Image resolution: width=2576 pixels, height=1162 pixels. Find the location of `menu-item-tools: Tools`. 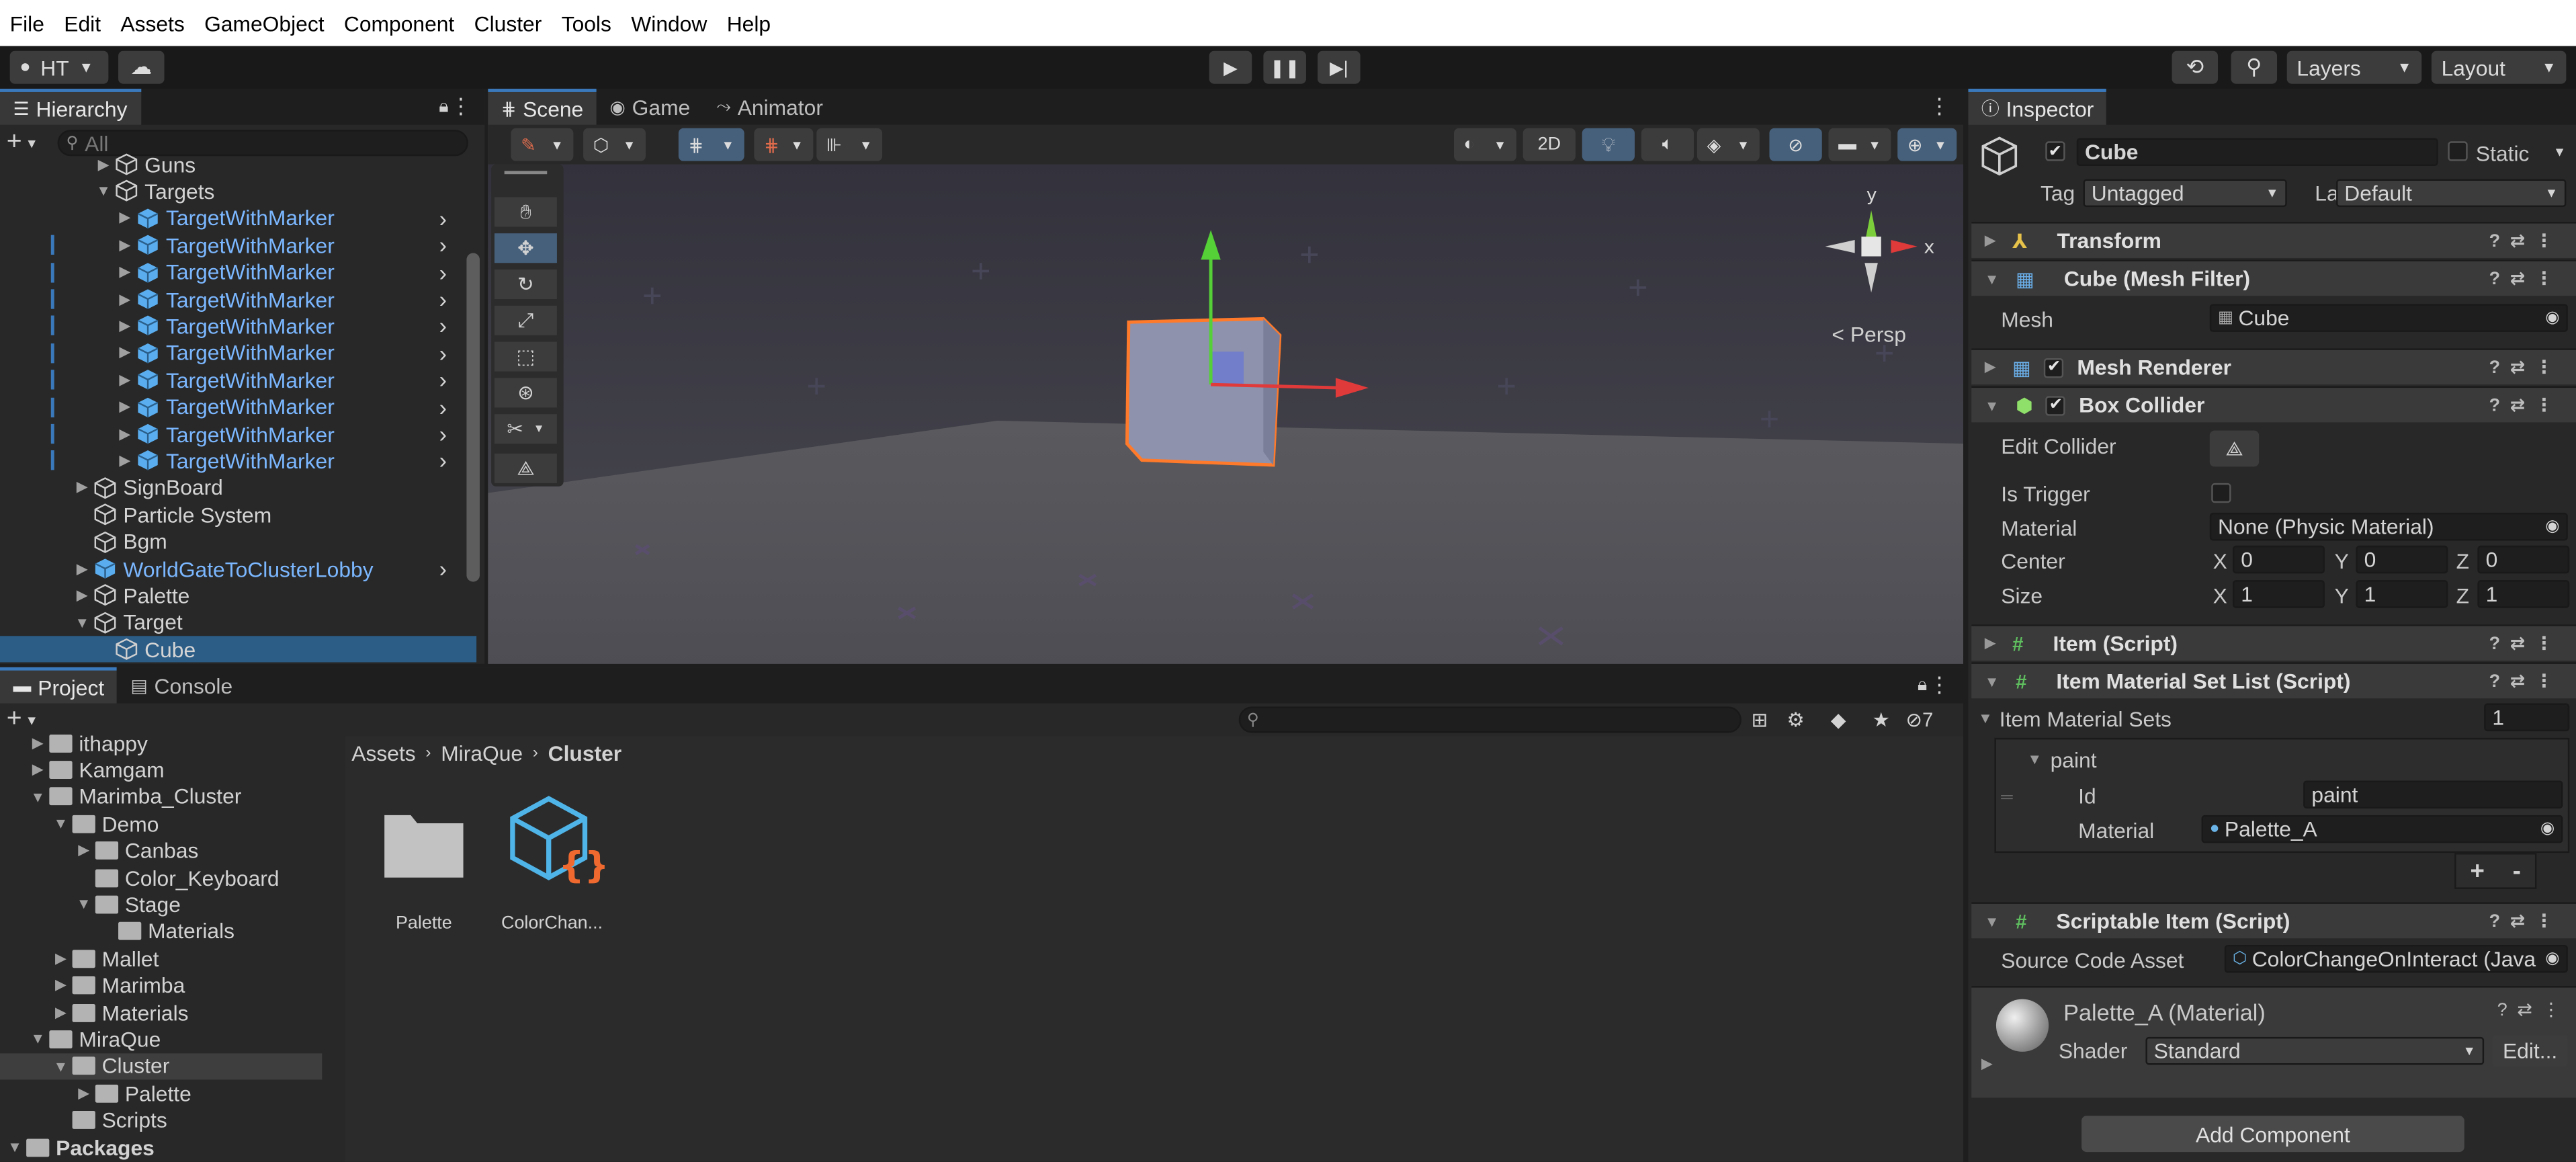

menu-item-tools: Tools is located at coordinates (586, 23).